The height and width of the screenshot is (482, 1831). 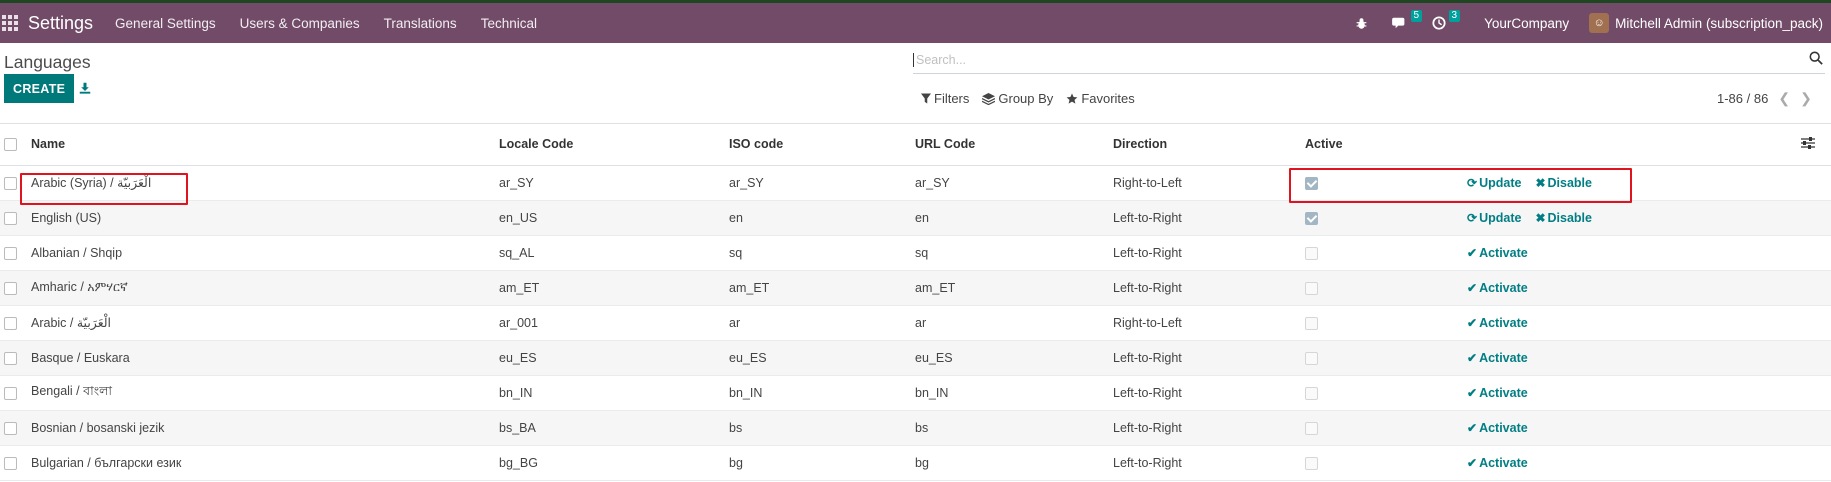 I want to click on chevron-left-icon: ❮, so click(x=1784, y=98).